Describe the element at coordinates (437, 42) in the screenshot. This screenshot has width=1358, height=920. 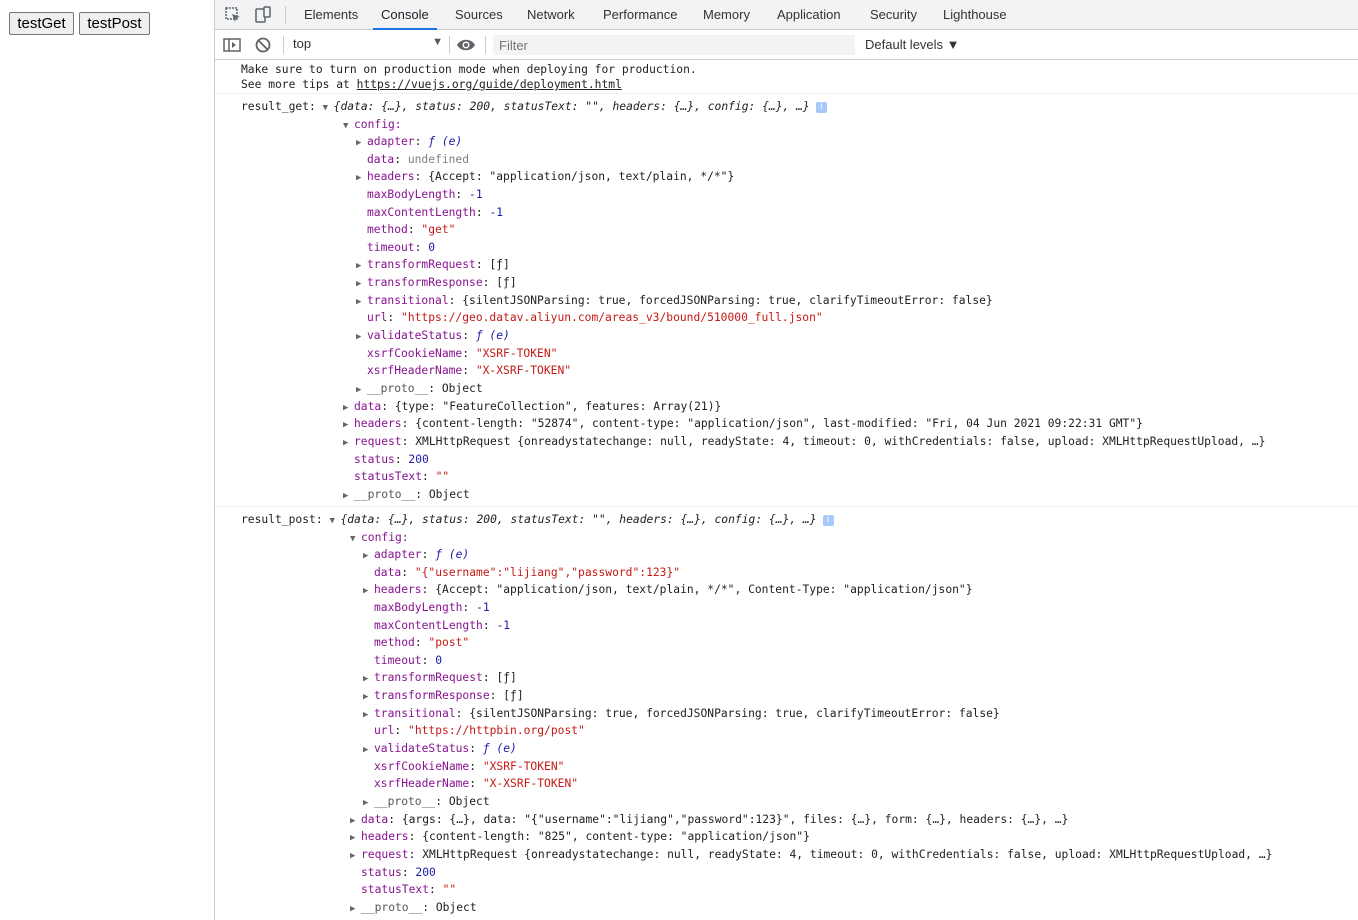
I see `dropdown-arrow-icon: ▼` at that location.